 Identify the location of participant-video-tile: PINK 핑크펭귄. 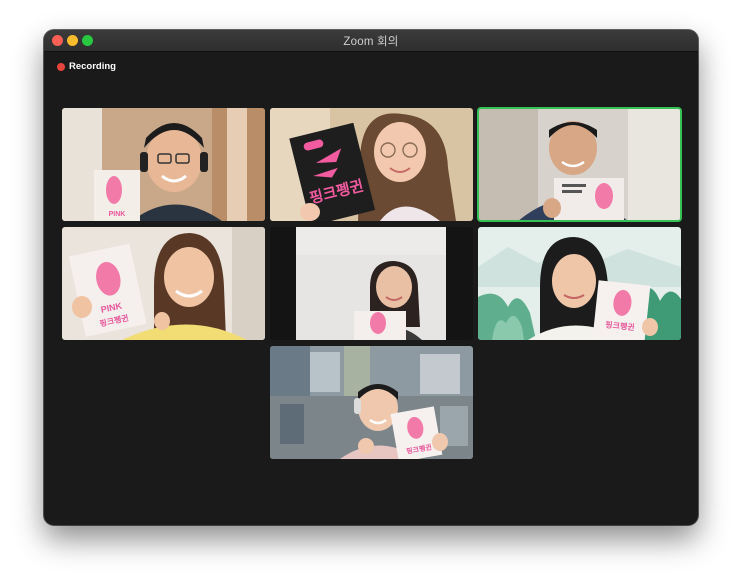
(163, 283).